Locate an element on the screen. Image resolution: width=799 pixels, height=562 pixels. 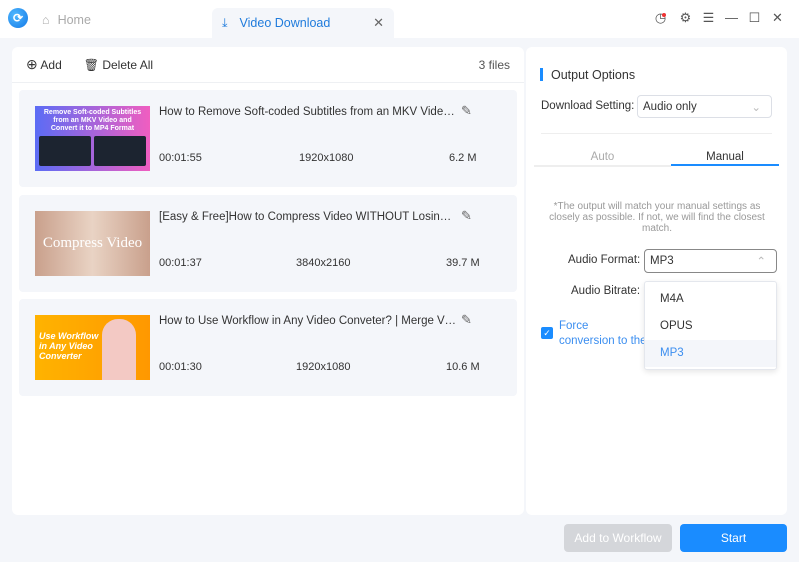
option-opus: OPUS is located at coordinates (710, 326).